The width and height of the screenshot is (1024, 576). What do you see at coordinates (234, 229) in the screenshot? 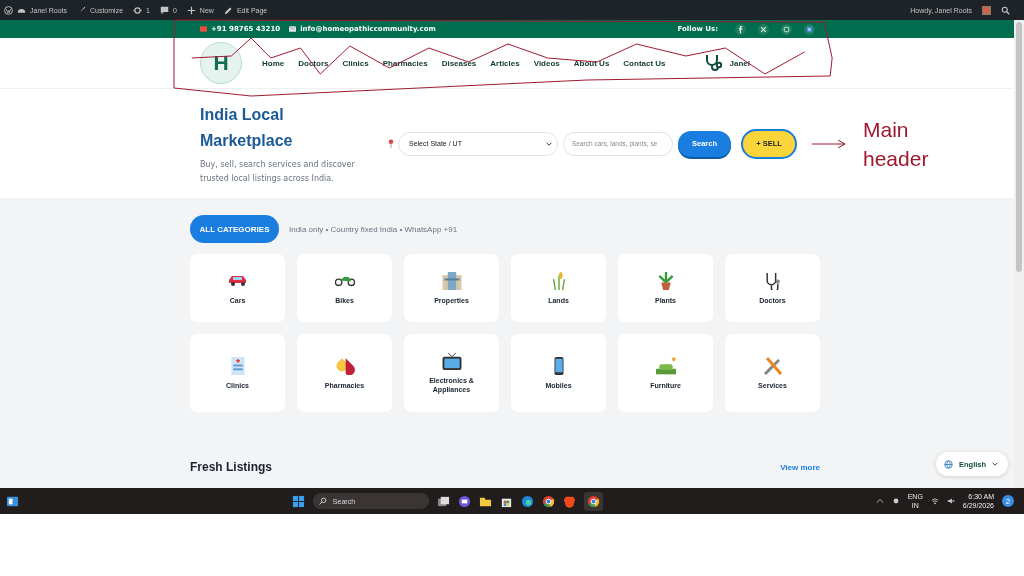
I see `all-categories-button: ALL CATEGORIES` at bounding box center [234, 229].